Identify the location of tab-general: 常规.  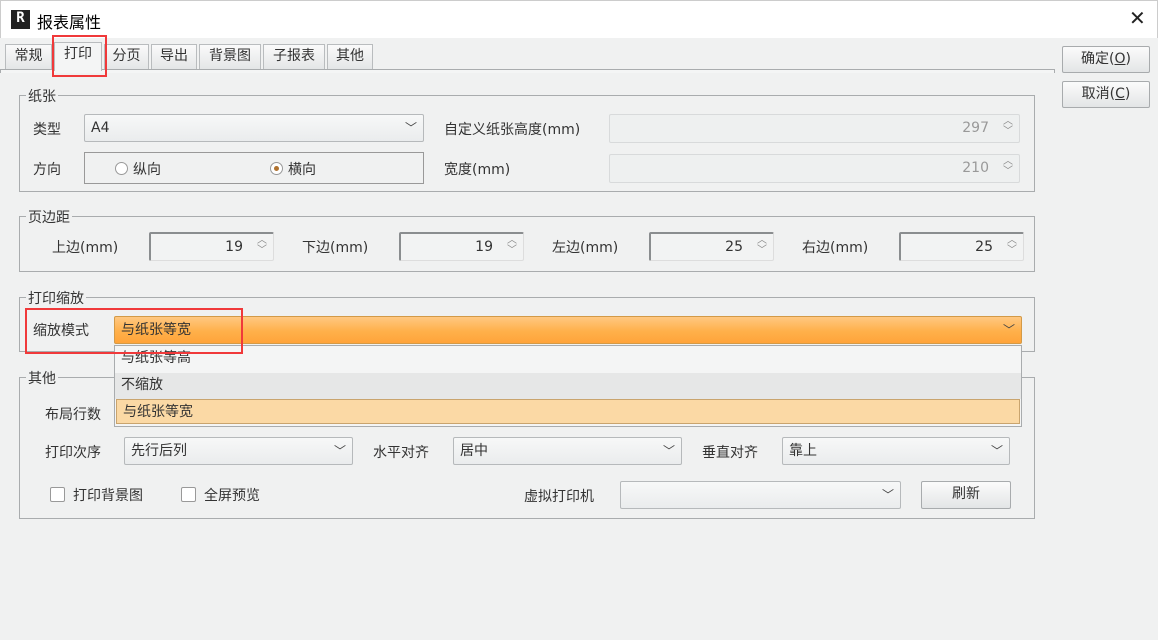
(28, 56).